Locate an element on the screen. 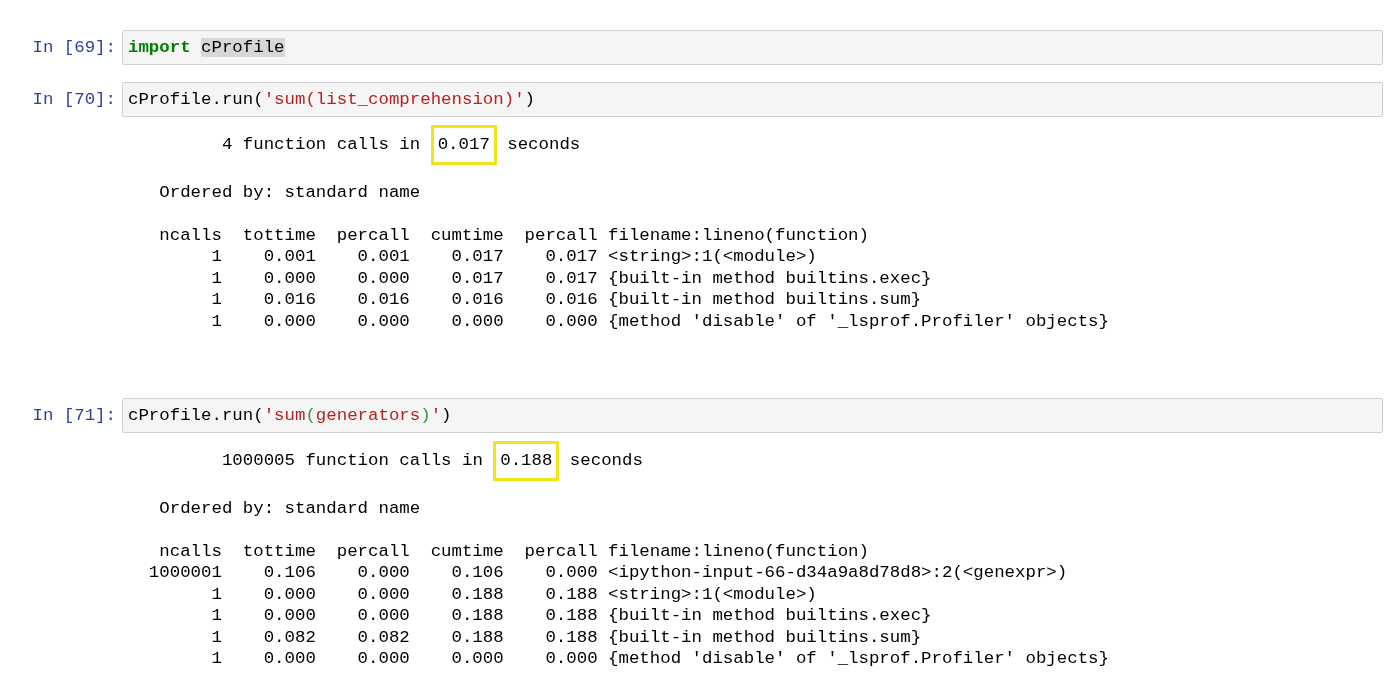 The width and height of the screenshot is (1400, 683). cell-prompt: In [70]: is located at coordinates (74, 100).